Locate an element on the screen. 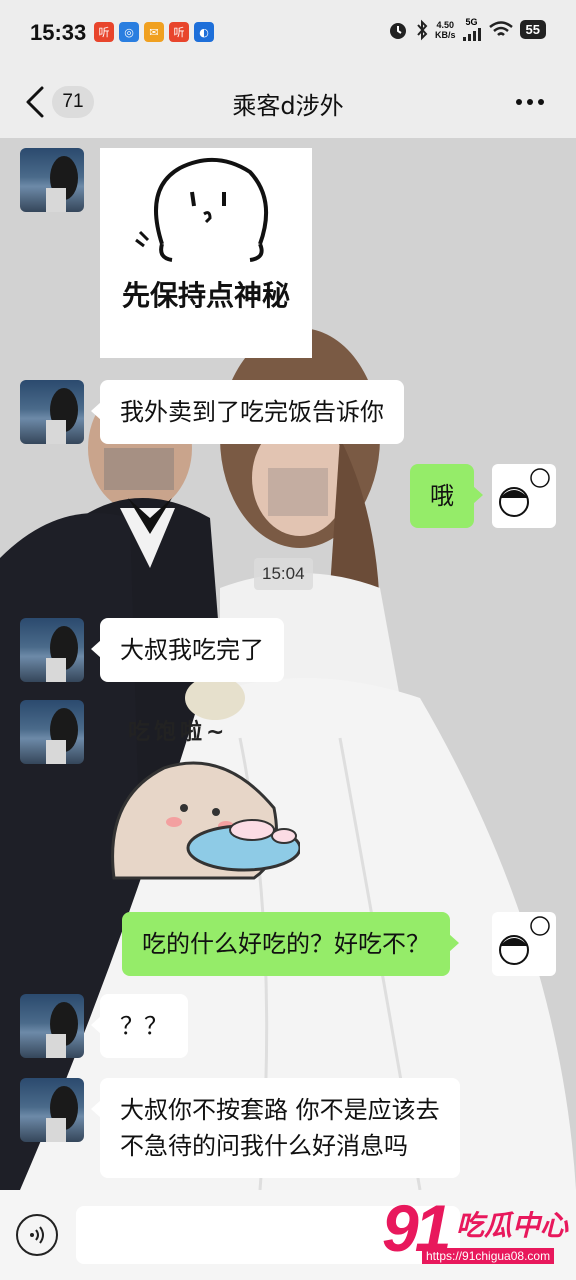 The image size is (576, 1280). status-time: 15:33 is located at coordinates (58, 32).